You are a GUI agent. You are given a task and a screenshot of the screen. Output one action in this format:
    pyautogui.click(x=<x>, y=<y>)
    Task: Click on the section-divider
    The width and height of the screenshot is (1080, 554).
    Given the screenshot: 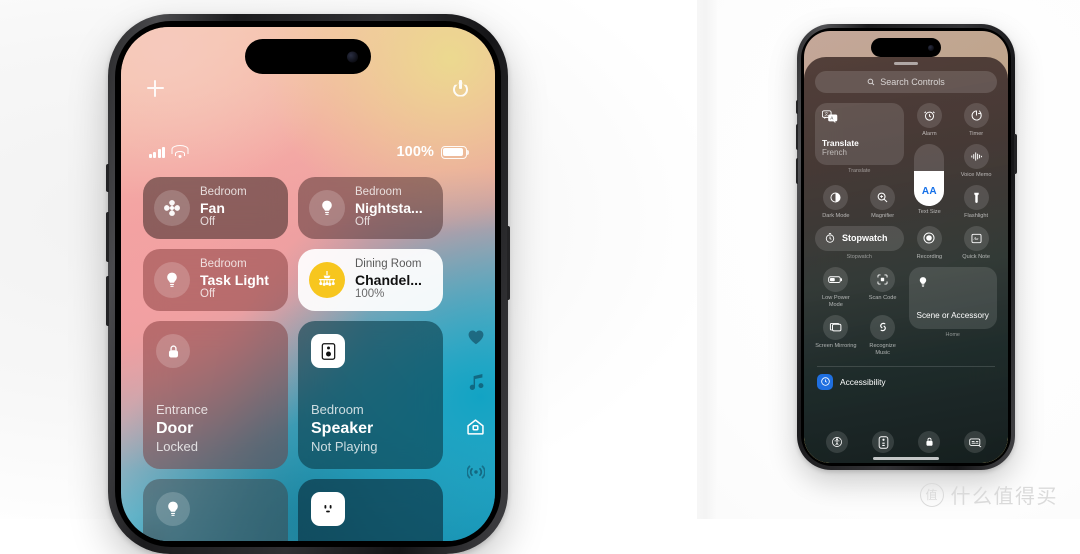 What is the action you would take?
    pyautogui.click(x=906, y=366)
    